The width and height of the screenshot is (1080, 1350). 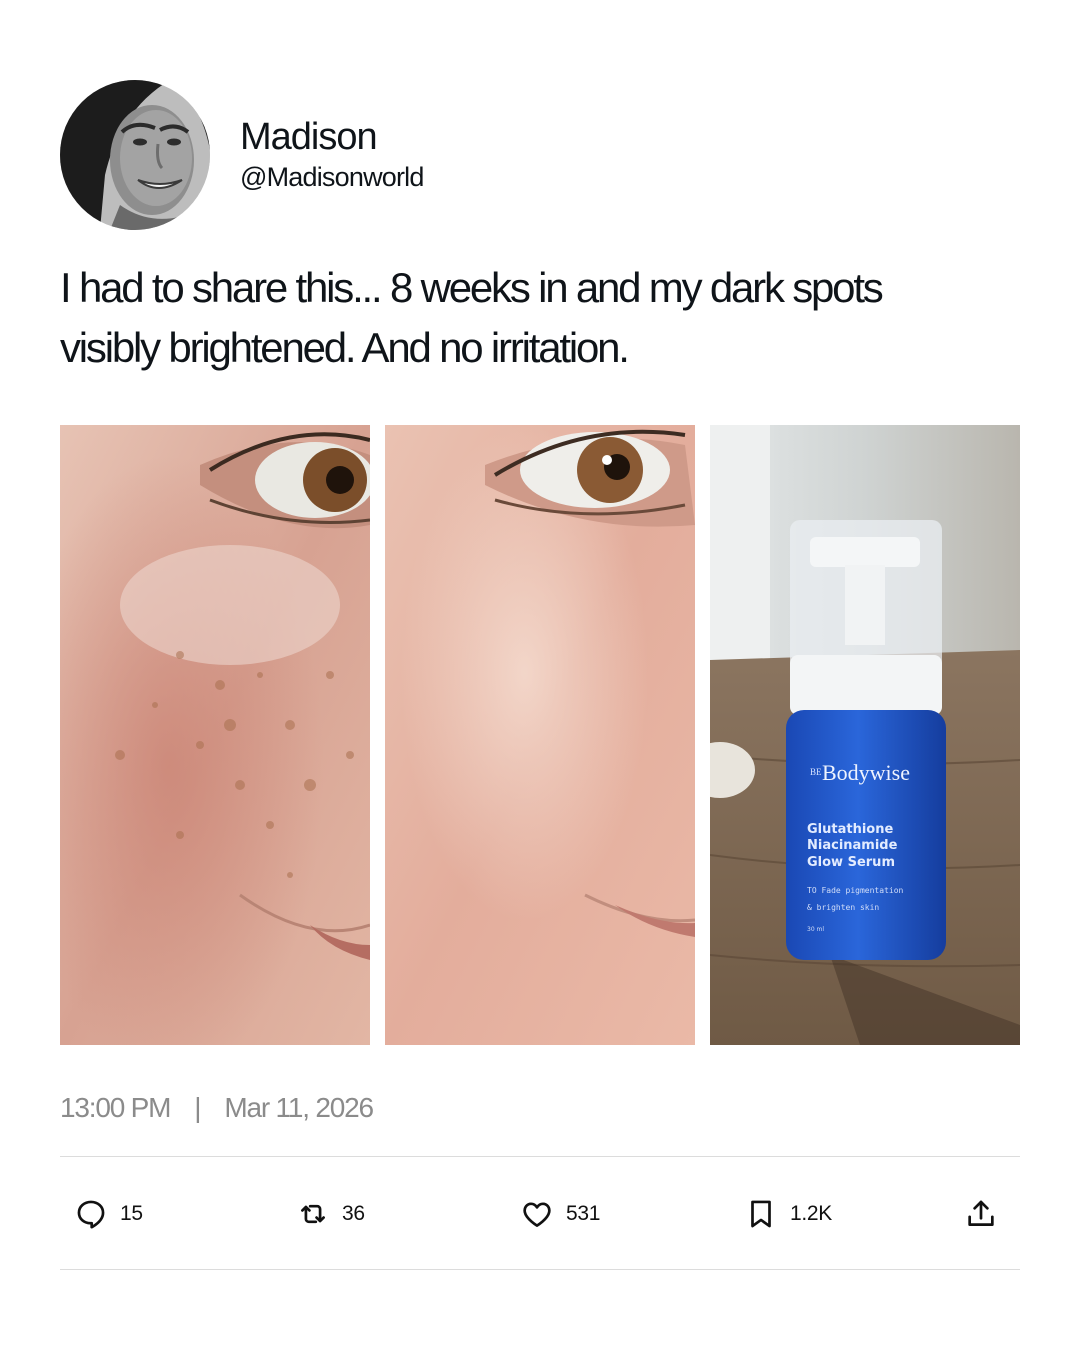 What do you see at coordinates (540, 735) in the screenshot?
I see `media-after-photo` at bounding box center [540, 735].